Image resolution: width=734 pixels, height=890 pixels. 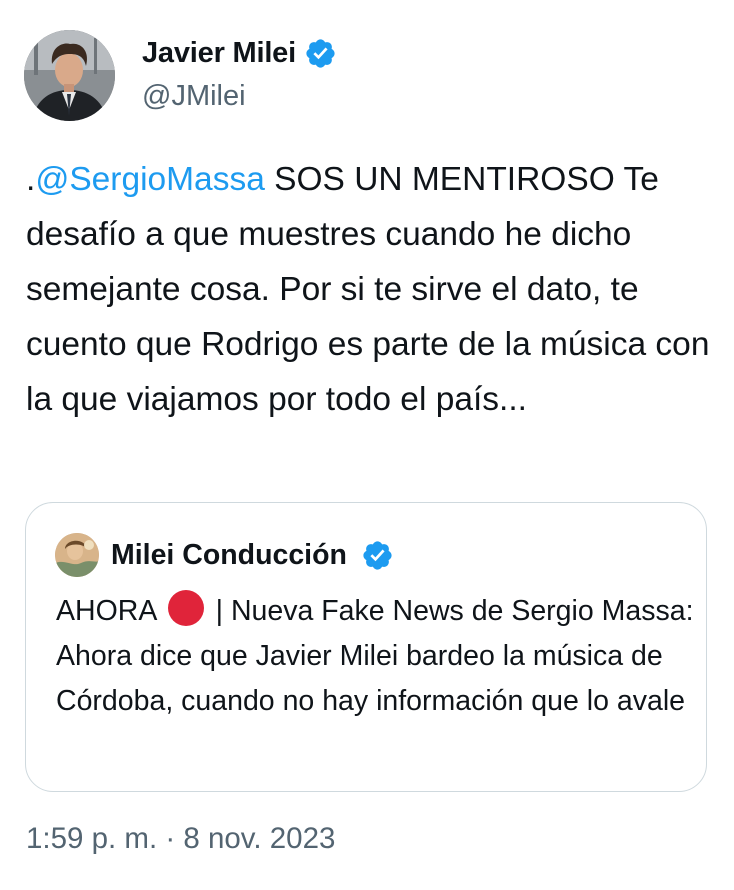 What do you see at coordinates (185, 608) in the screenshot?
I see `red-circle-icon` at bounding box center [185, 608].